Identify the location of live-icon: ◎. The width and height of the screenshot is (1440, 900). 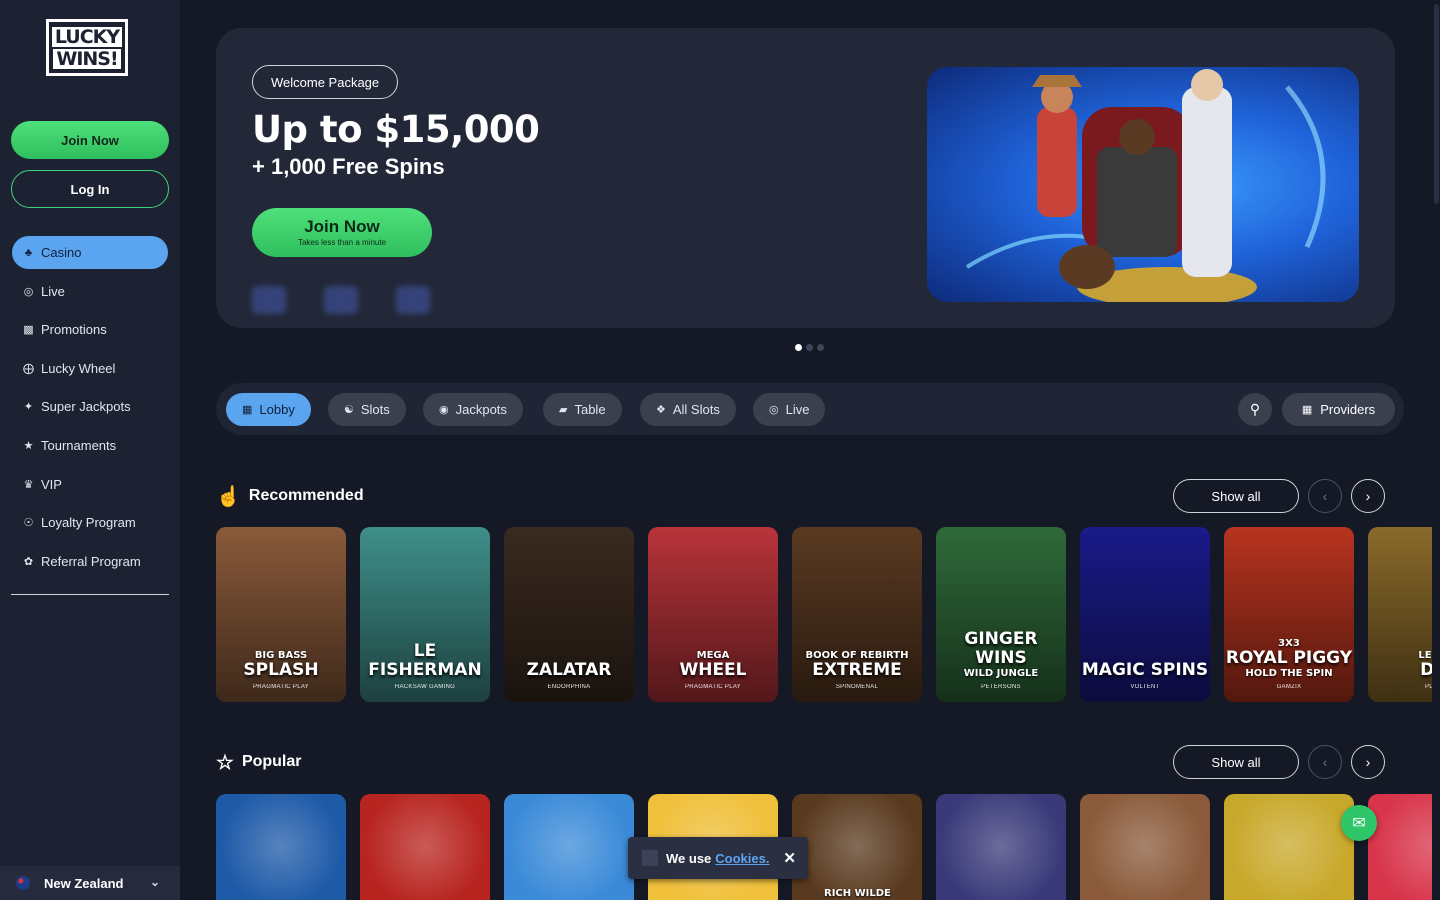
(28, 291).